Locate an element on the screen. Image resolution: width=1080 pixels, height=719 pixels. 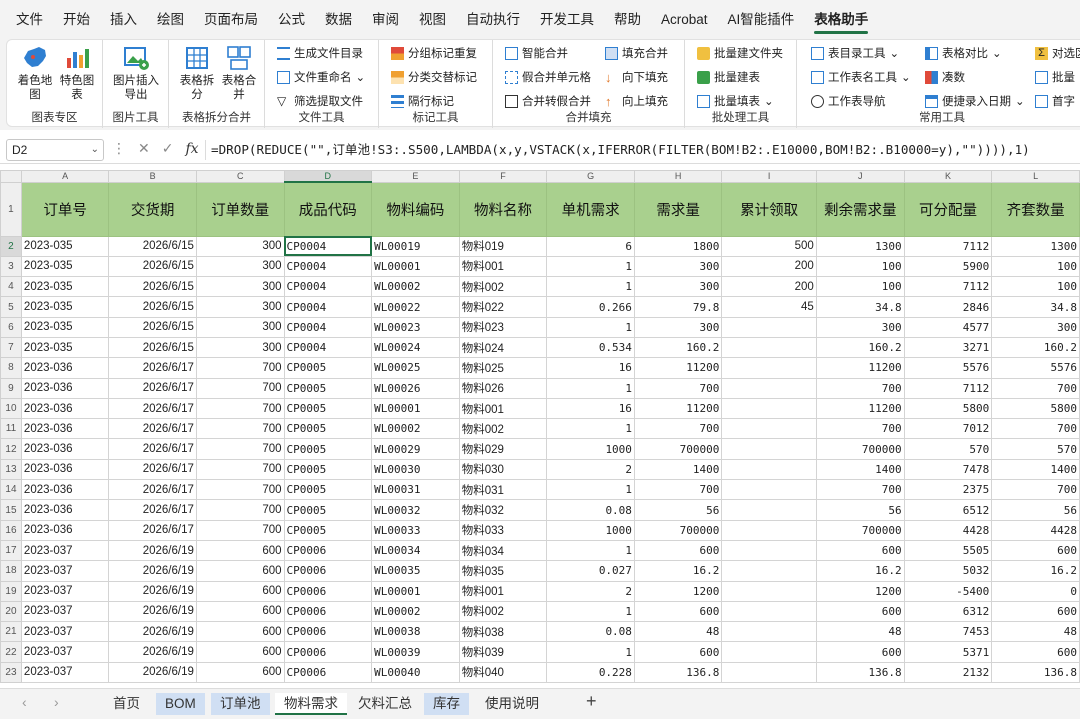
table-cell: 0.228 is located at coordinates (590, 672).